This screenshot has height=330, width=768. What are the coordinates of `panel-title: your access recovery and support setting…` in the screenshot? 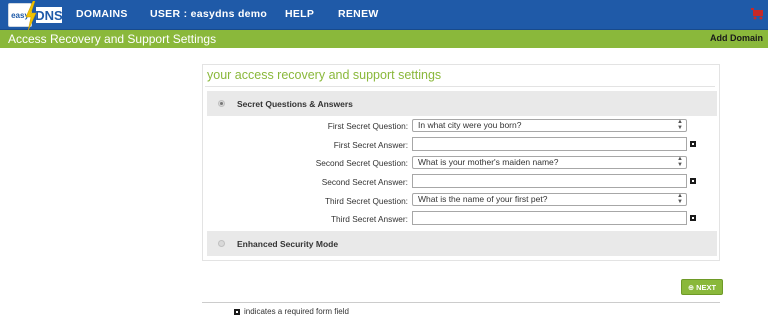 It's located at (324, 75).